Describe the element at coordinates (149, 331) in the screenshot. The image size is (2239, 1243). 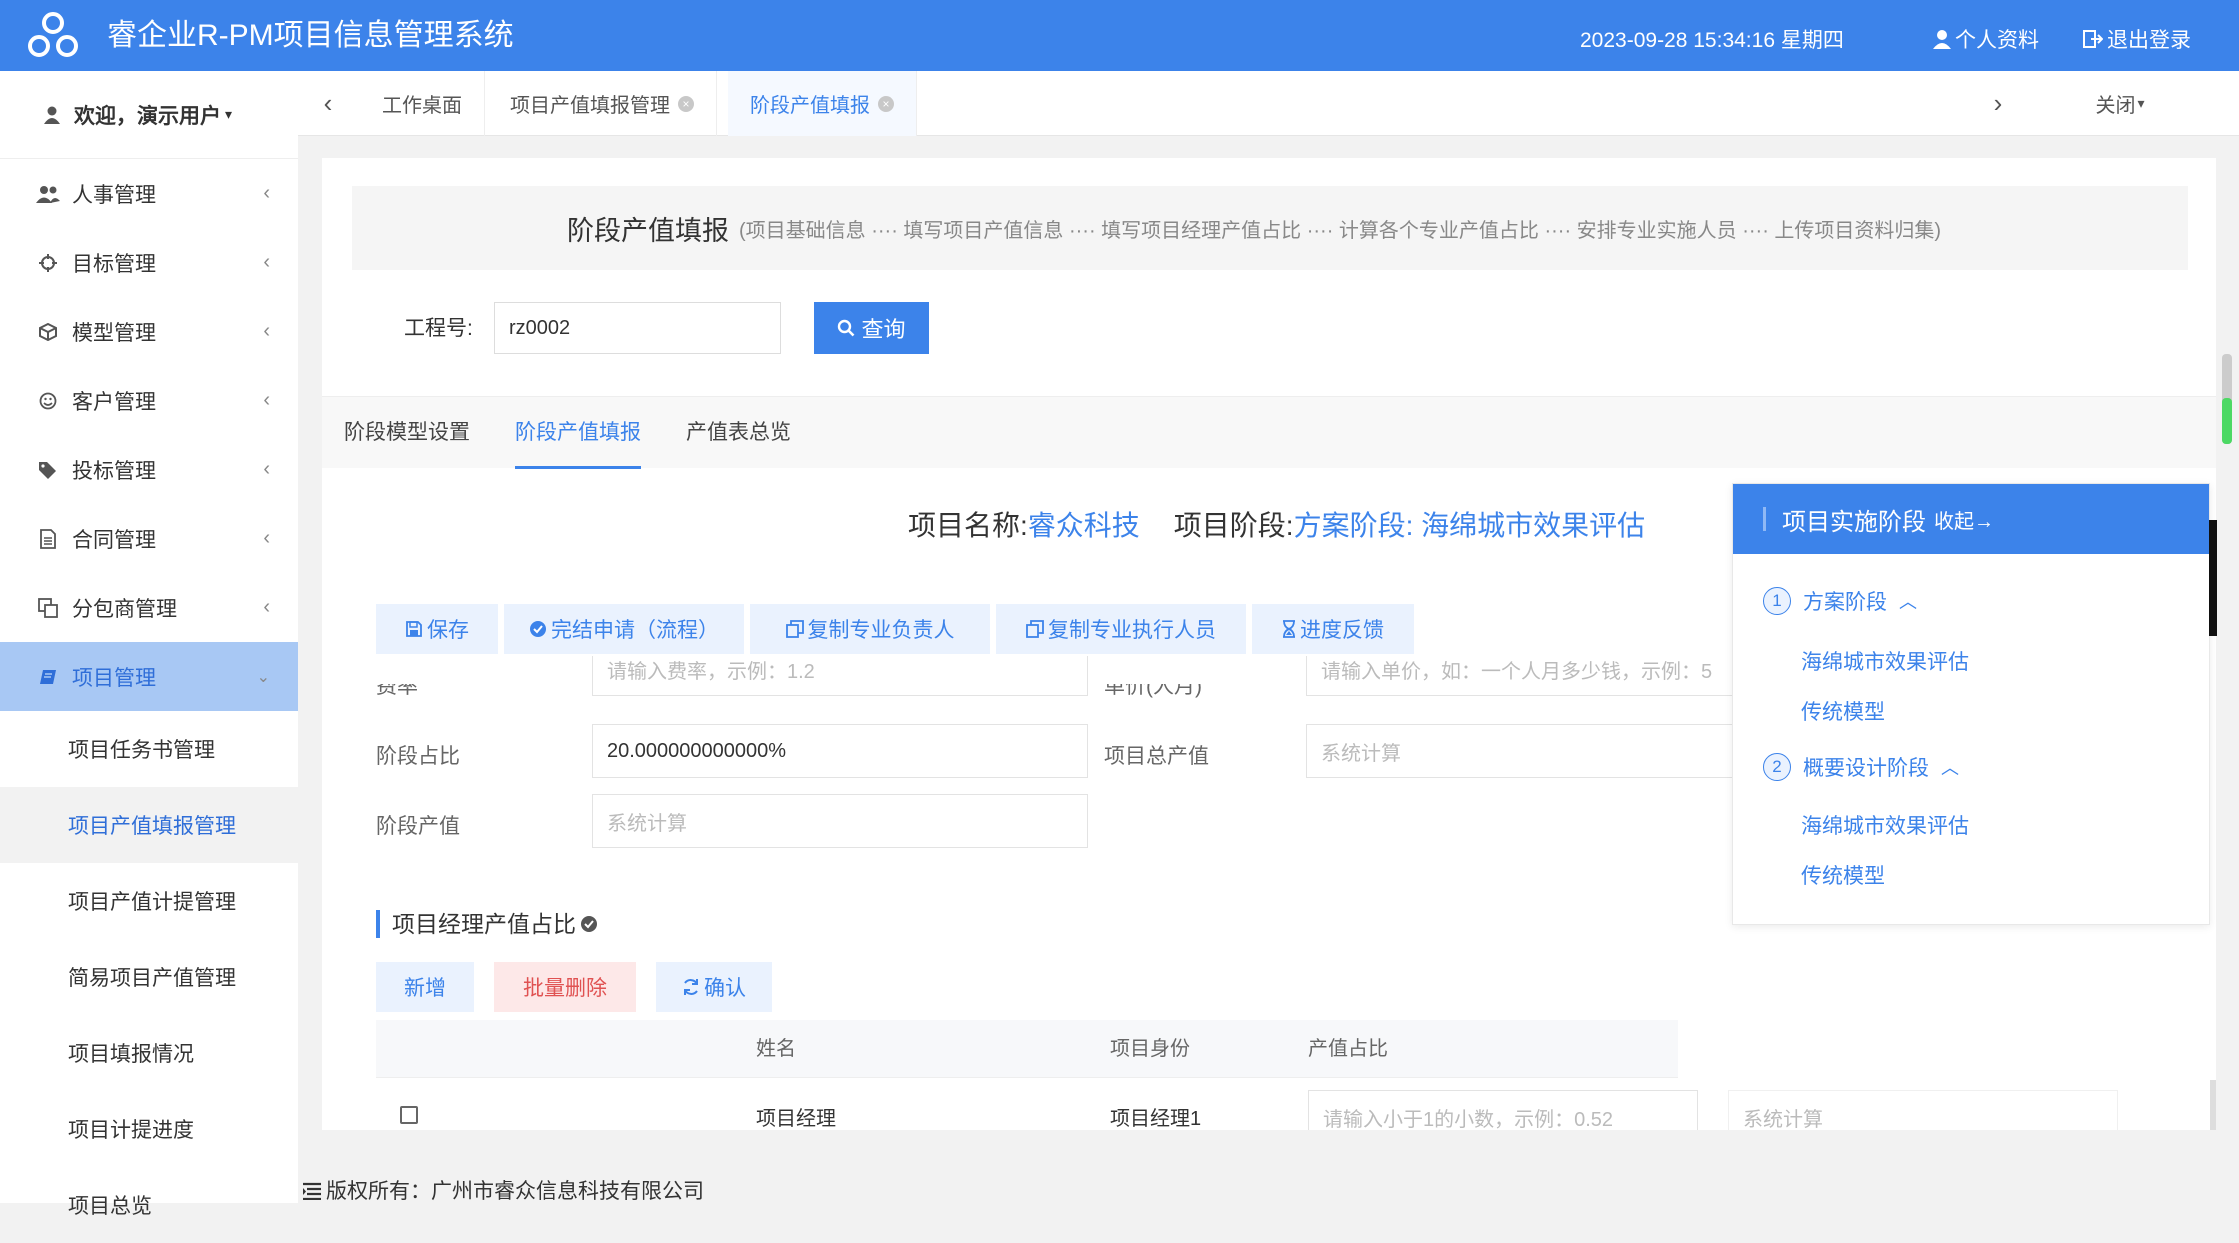
I see `sidebar-item-models: 模型管理 ‹` at that location.